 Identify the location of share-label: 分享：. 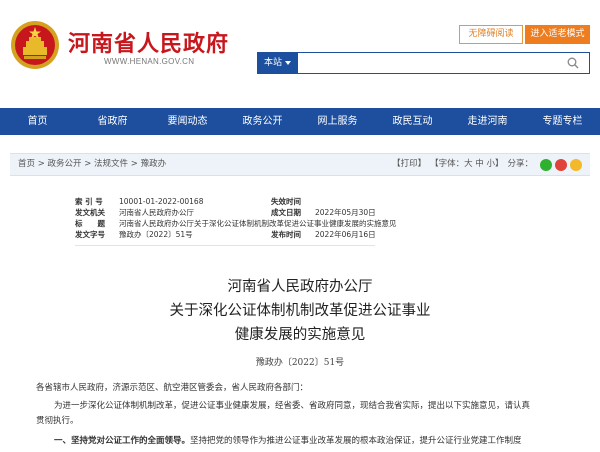
(520, 164).